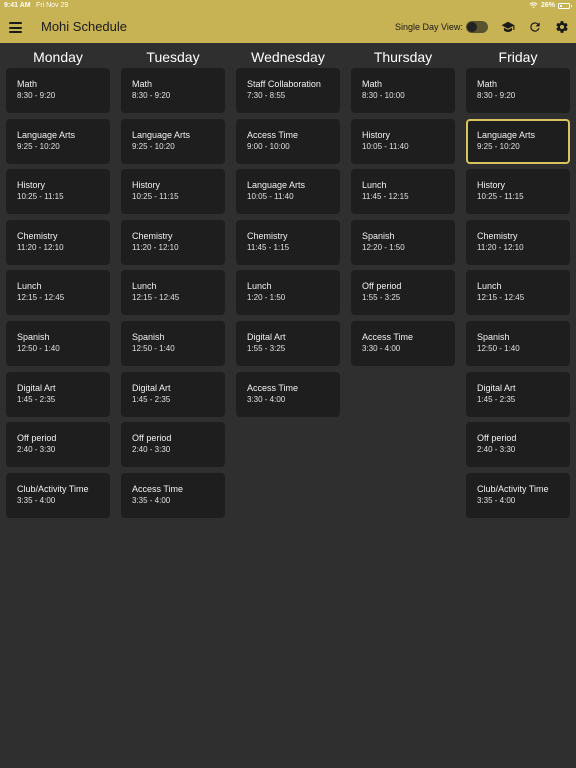  Describe the element at coordinates (535, 27) in the screenshot. I see `refresh-icon` at that location.